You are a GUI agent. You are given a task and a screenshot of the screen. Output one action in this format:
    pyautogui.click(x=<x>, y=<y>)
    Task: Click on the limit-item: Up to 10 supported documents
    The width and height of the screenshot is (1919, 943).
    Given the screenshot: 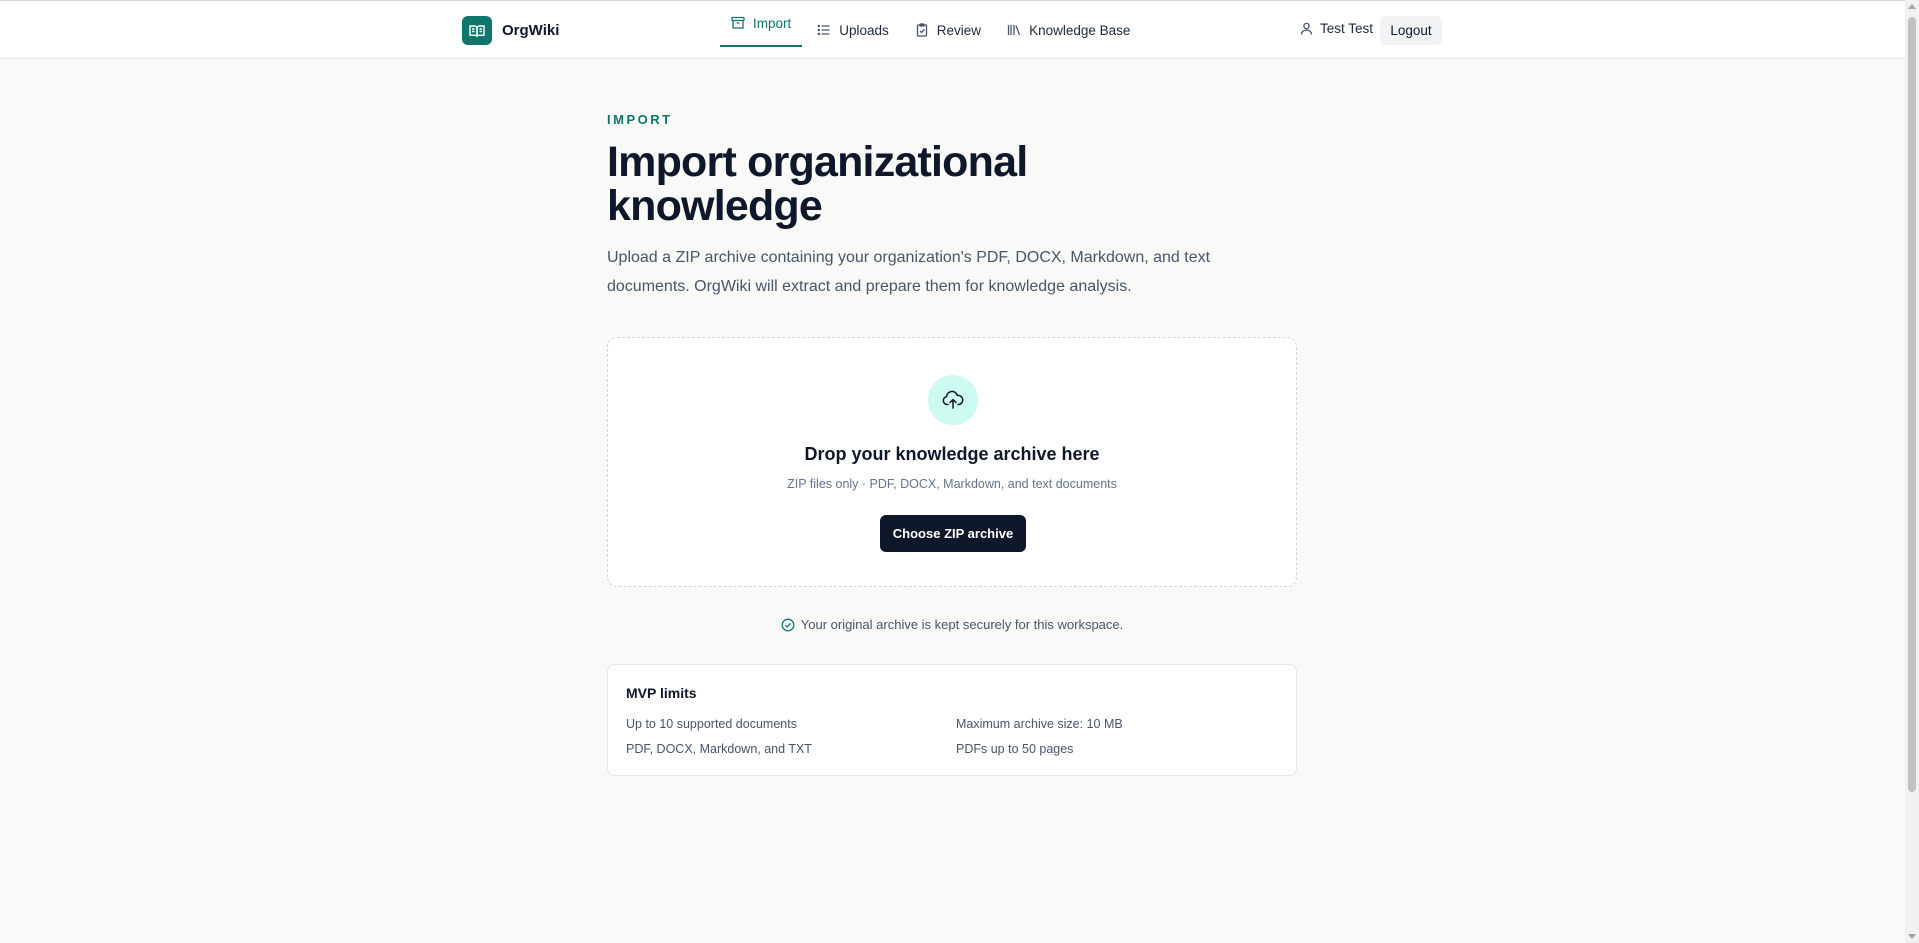 What is the action you would take?
    pyautogui.click(x=711, y=724)
    